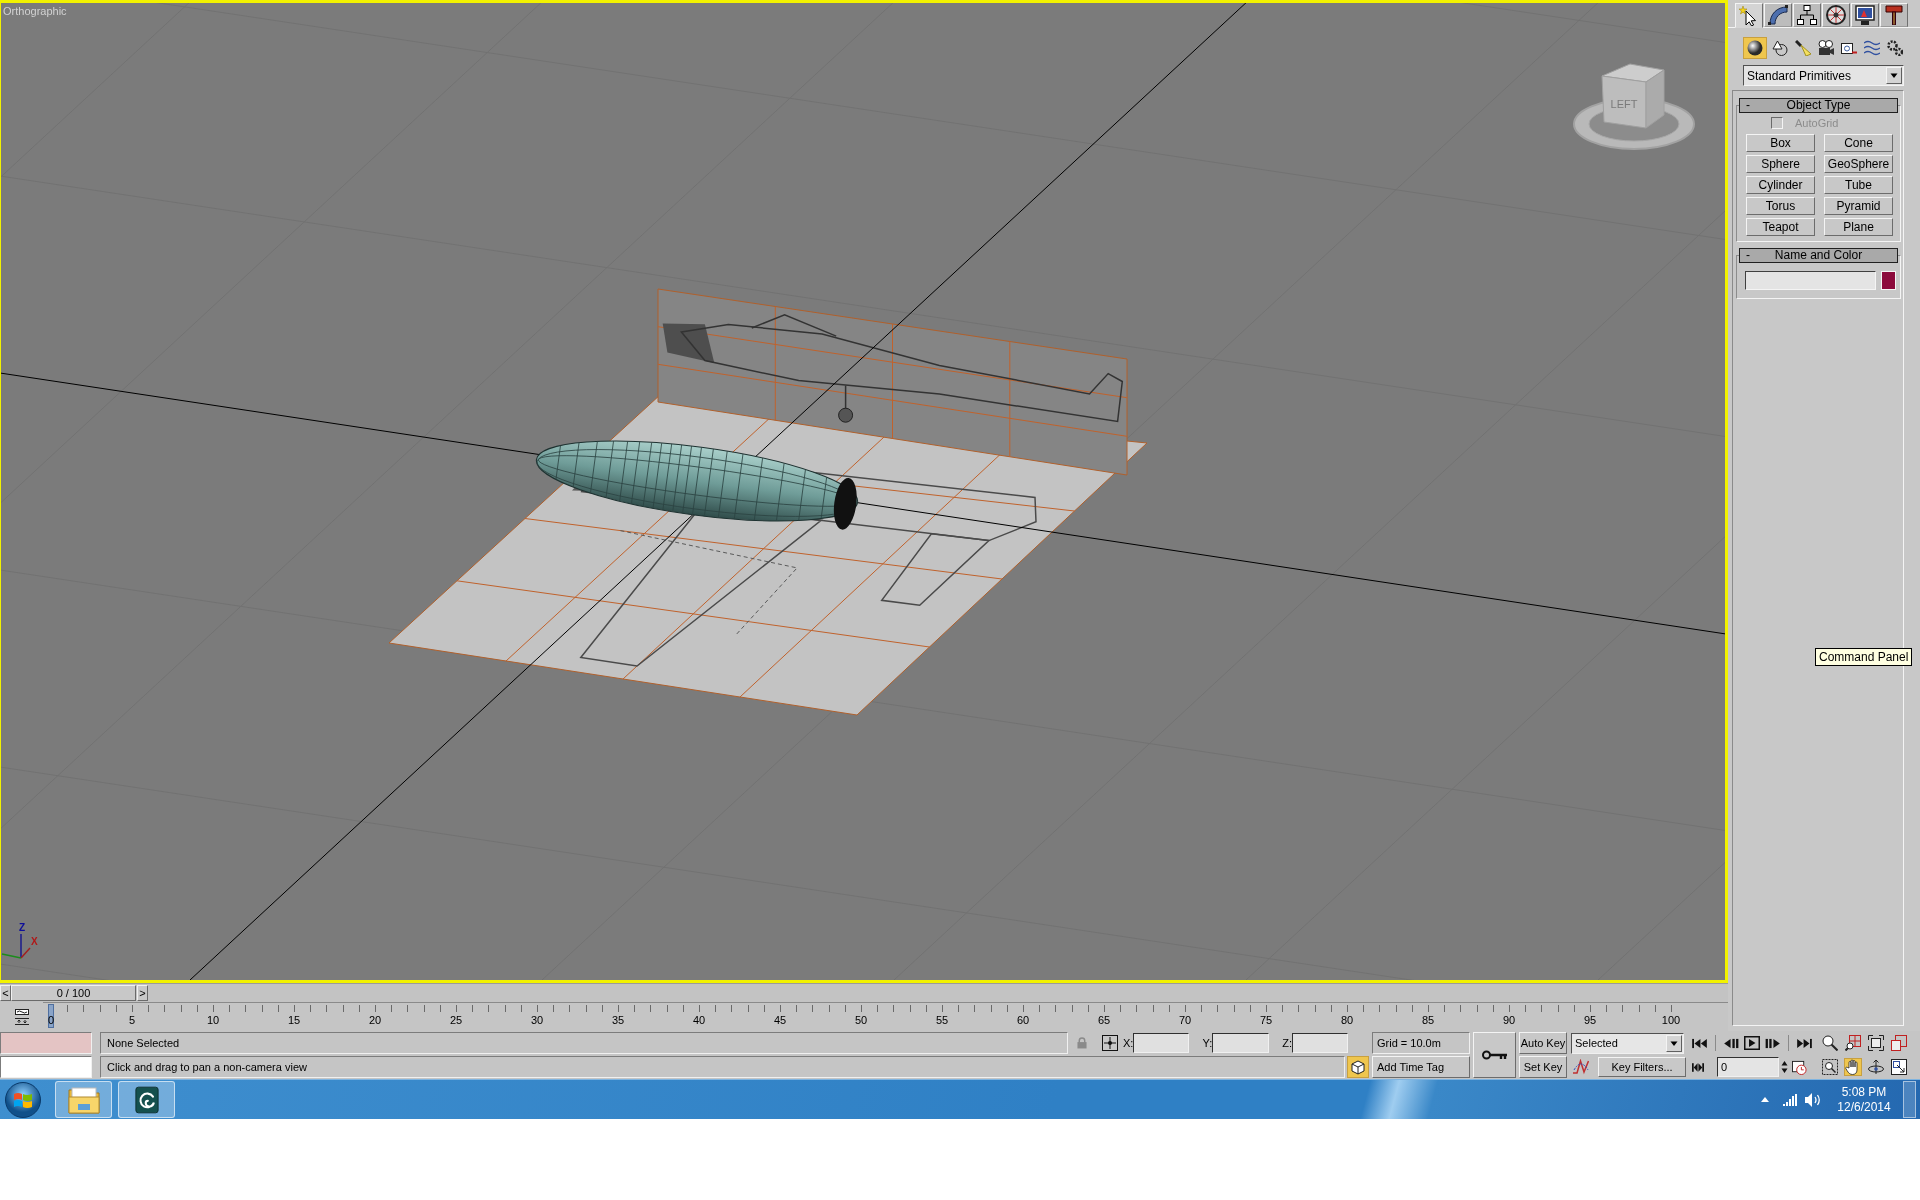 Image resolution: width=1920 pixels, height=1200 pixels. What do you see at coordinates (22, 927) in the screenshot?
I see `axis-label: Z` at bounding box center [22, 927].